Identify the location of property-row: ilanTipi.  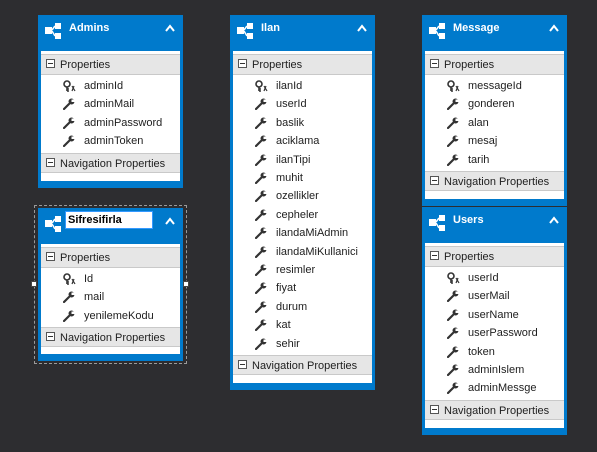
(302, 160).